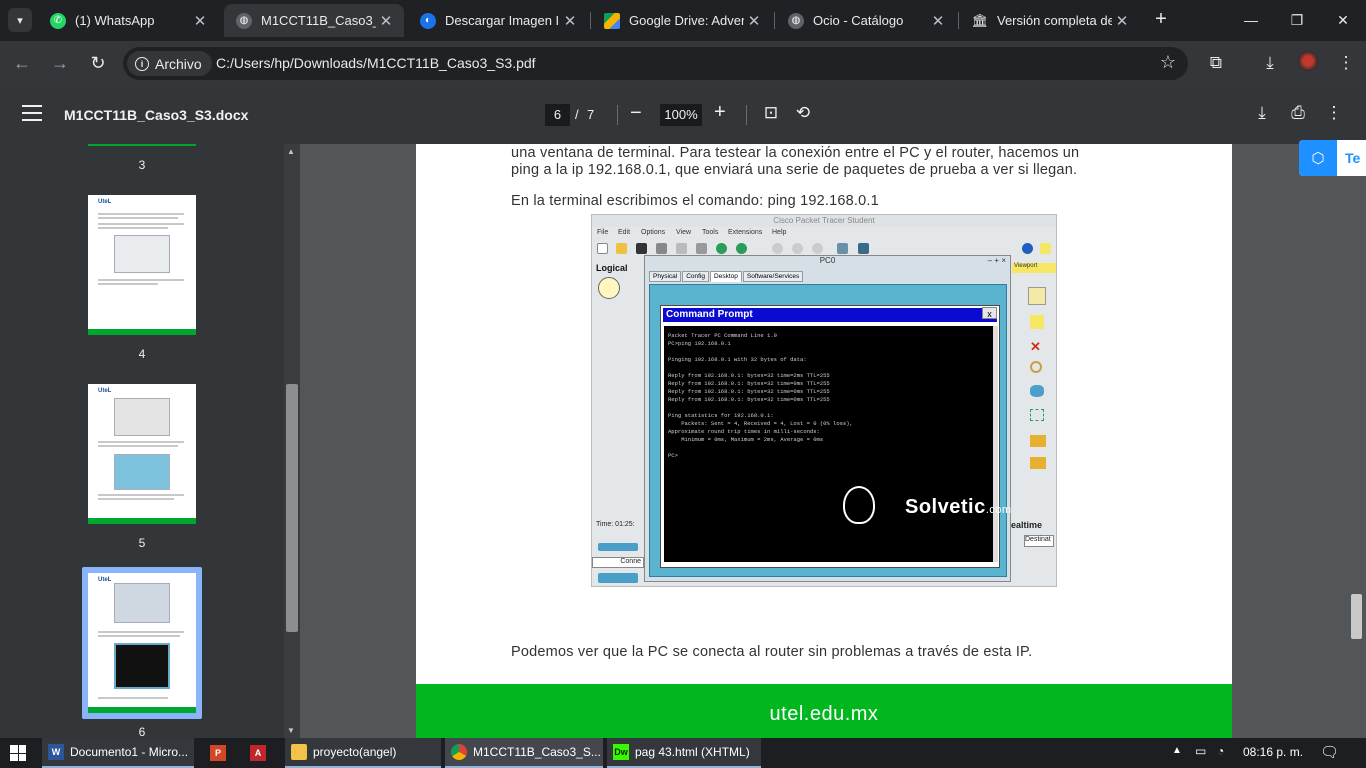 This screenshot has width=1366, height=768. I want to click on close-window-icon: ✕, so click(1343, 20).